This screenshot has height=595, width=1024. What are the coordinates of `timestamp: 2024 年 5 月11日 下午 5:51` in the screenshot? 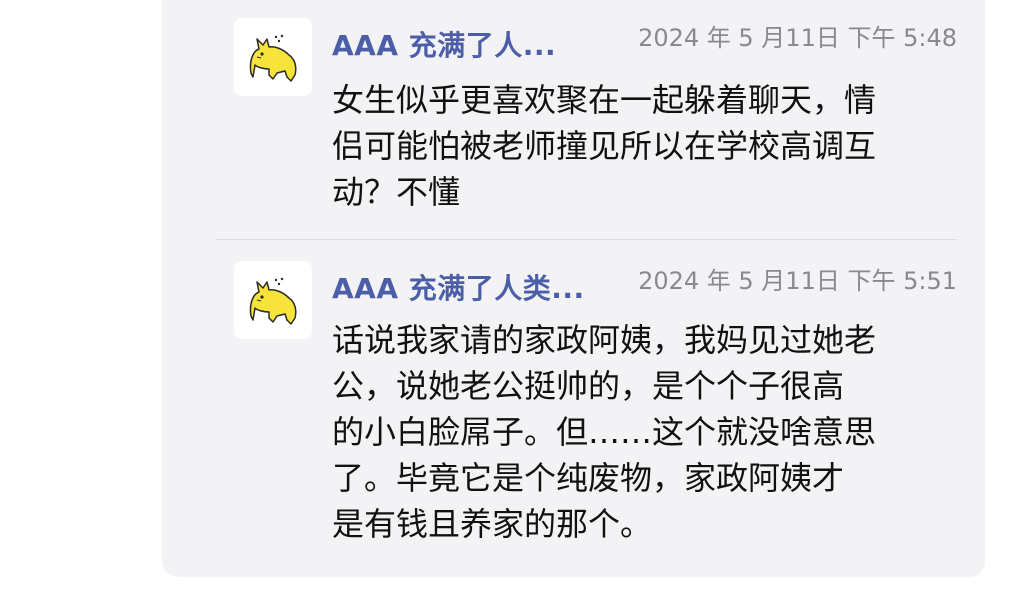 It's located at (797, 281).